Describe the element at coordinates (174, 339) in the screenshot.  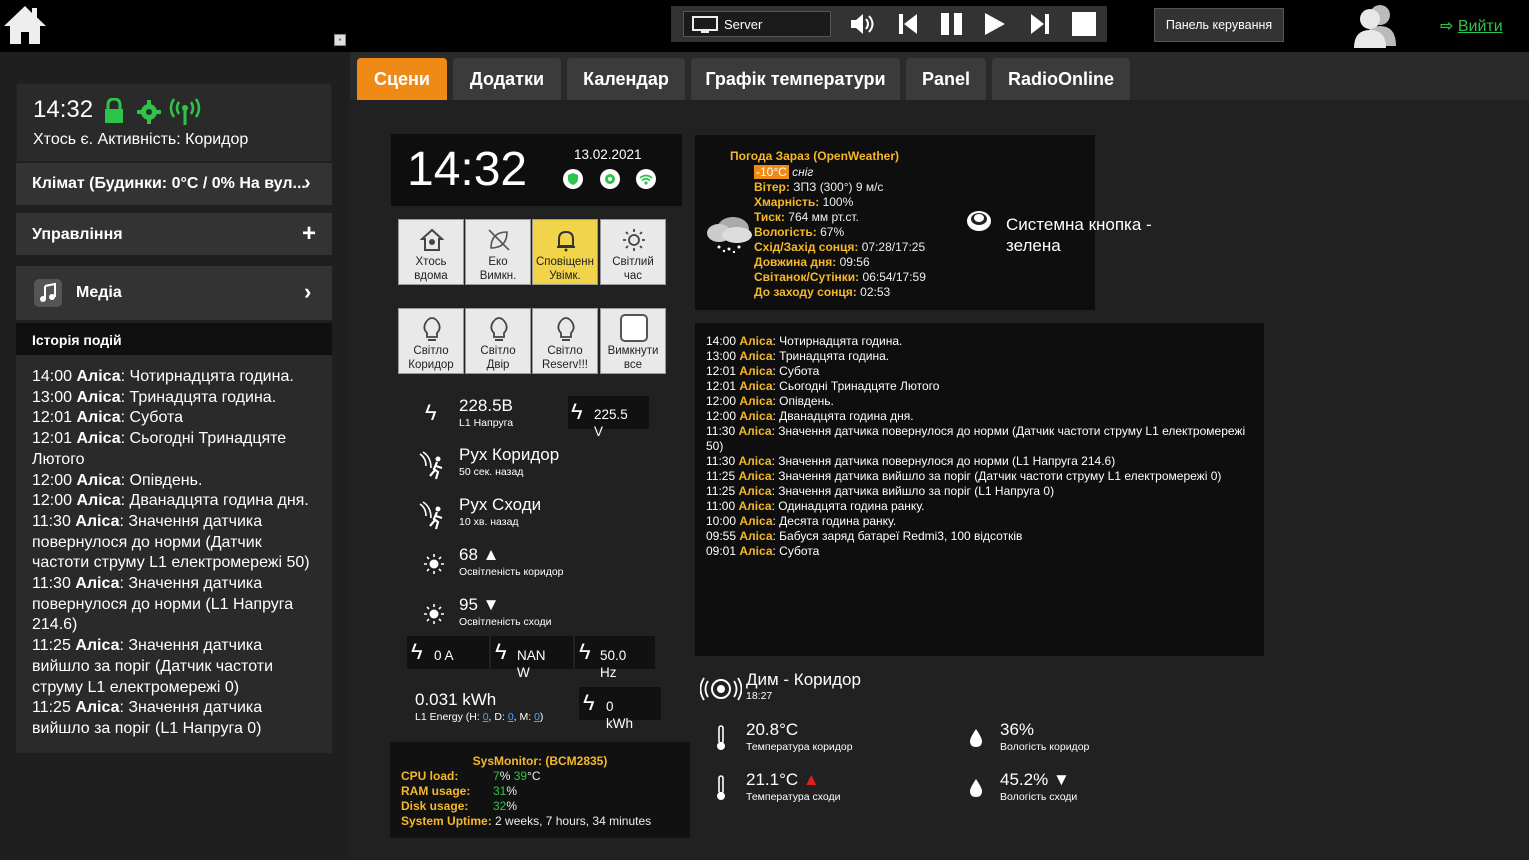
I see `history-header: Історія подій` at that location.